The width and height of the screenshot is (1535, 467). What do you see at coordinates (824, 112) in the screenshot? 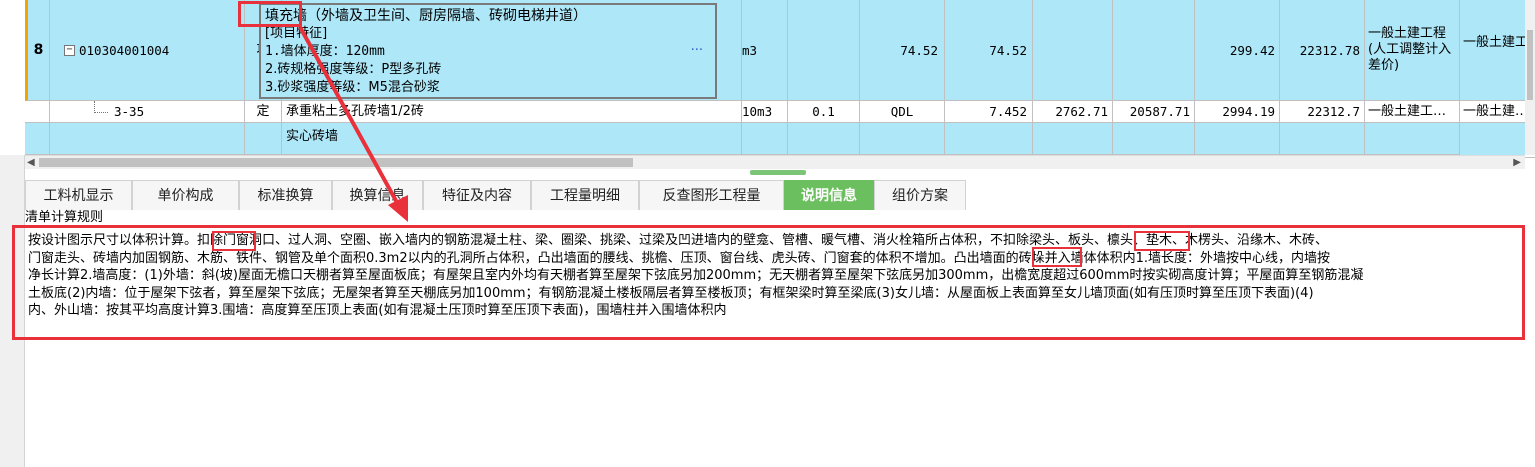
I see `sub-quantity-expression: 0.1` at bounding box center [824, 112].